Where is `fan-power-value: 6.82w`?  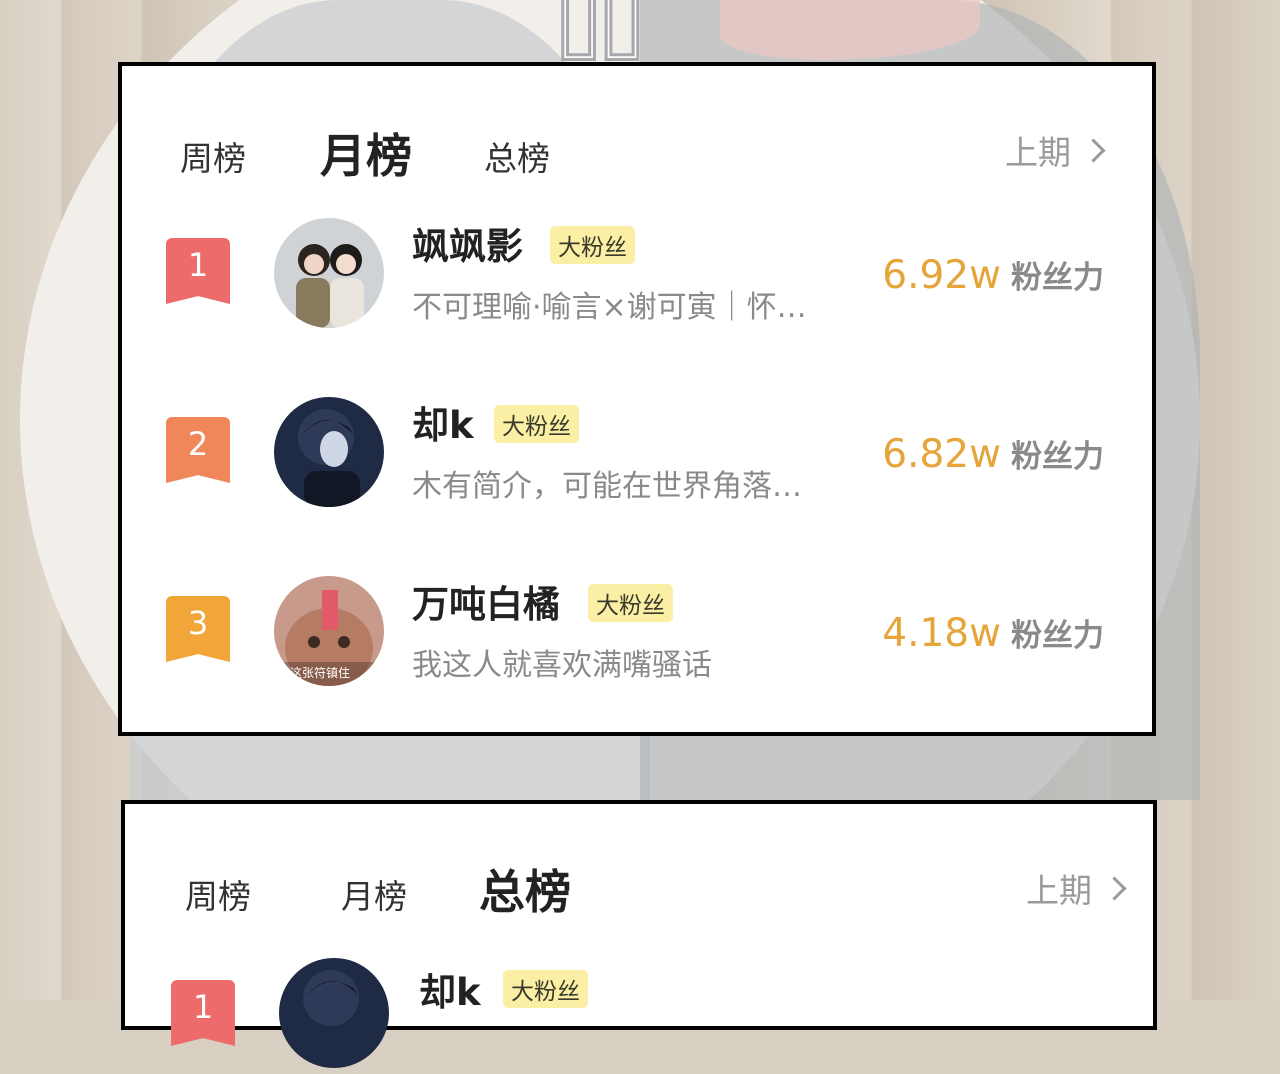 fan-power-value: 6.82w is located at coordinates (941, 454).